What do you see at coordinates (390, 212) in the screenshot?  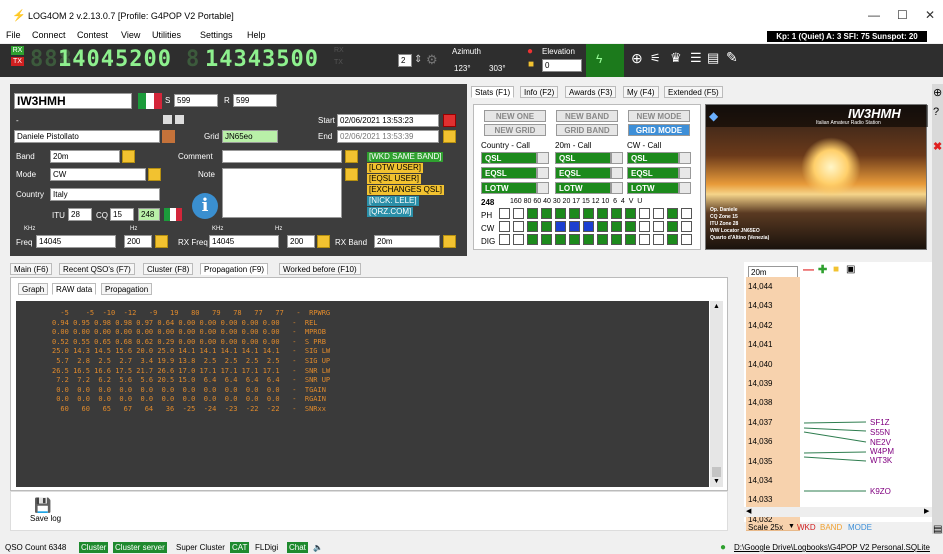 I see `tag-qrz-link: [QRZ.COM]` at bounding box center [390, 212].